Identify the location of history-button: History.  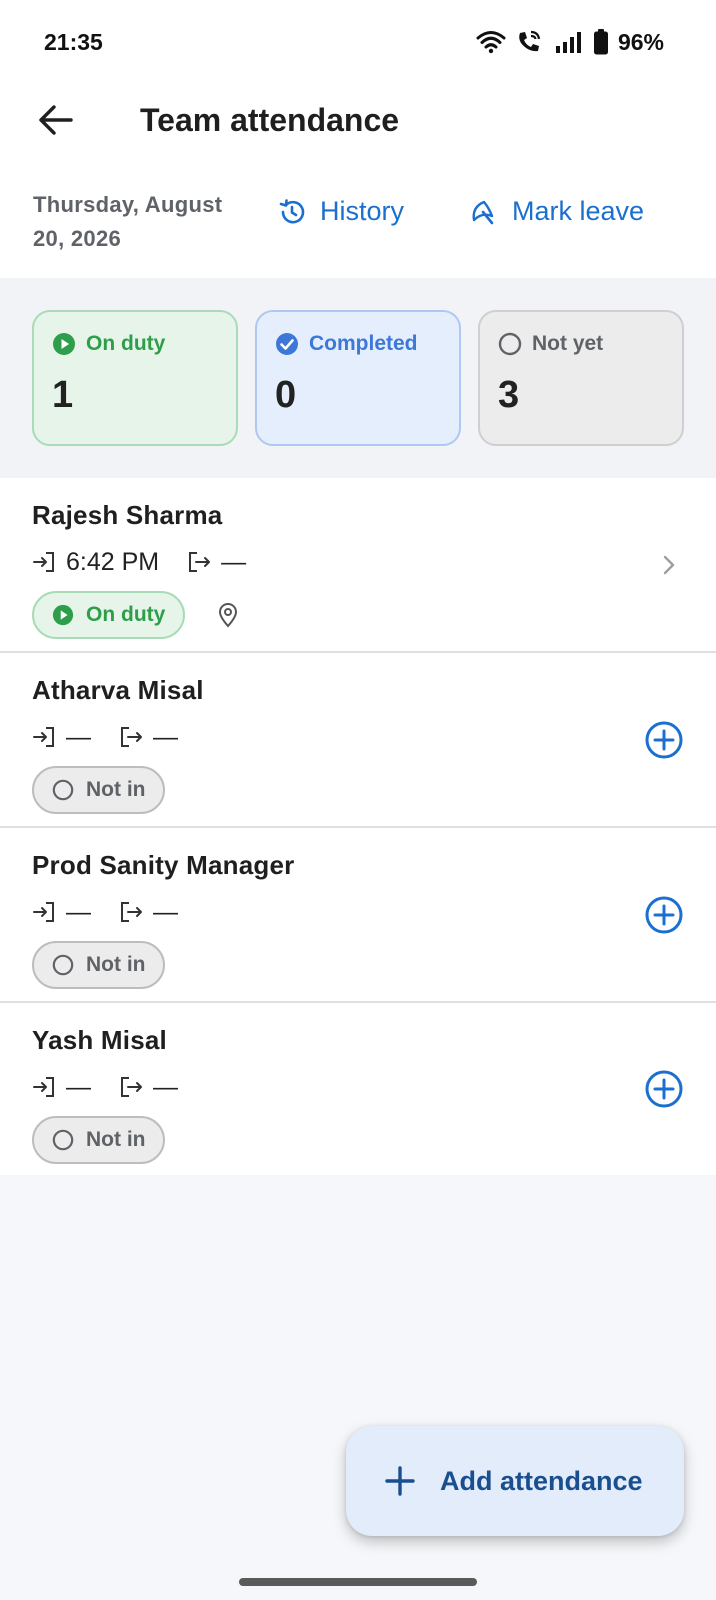
(341, 211).